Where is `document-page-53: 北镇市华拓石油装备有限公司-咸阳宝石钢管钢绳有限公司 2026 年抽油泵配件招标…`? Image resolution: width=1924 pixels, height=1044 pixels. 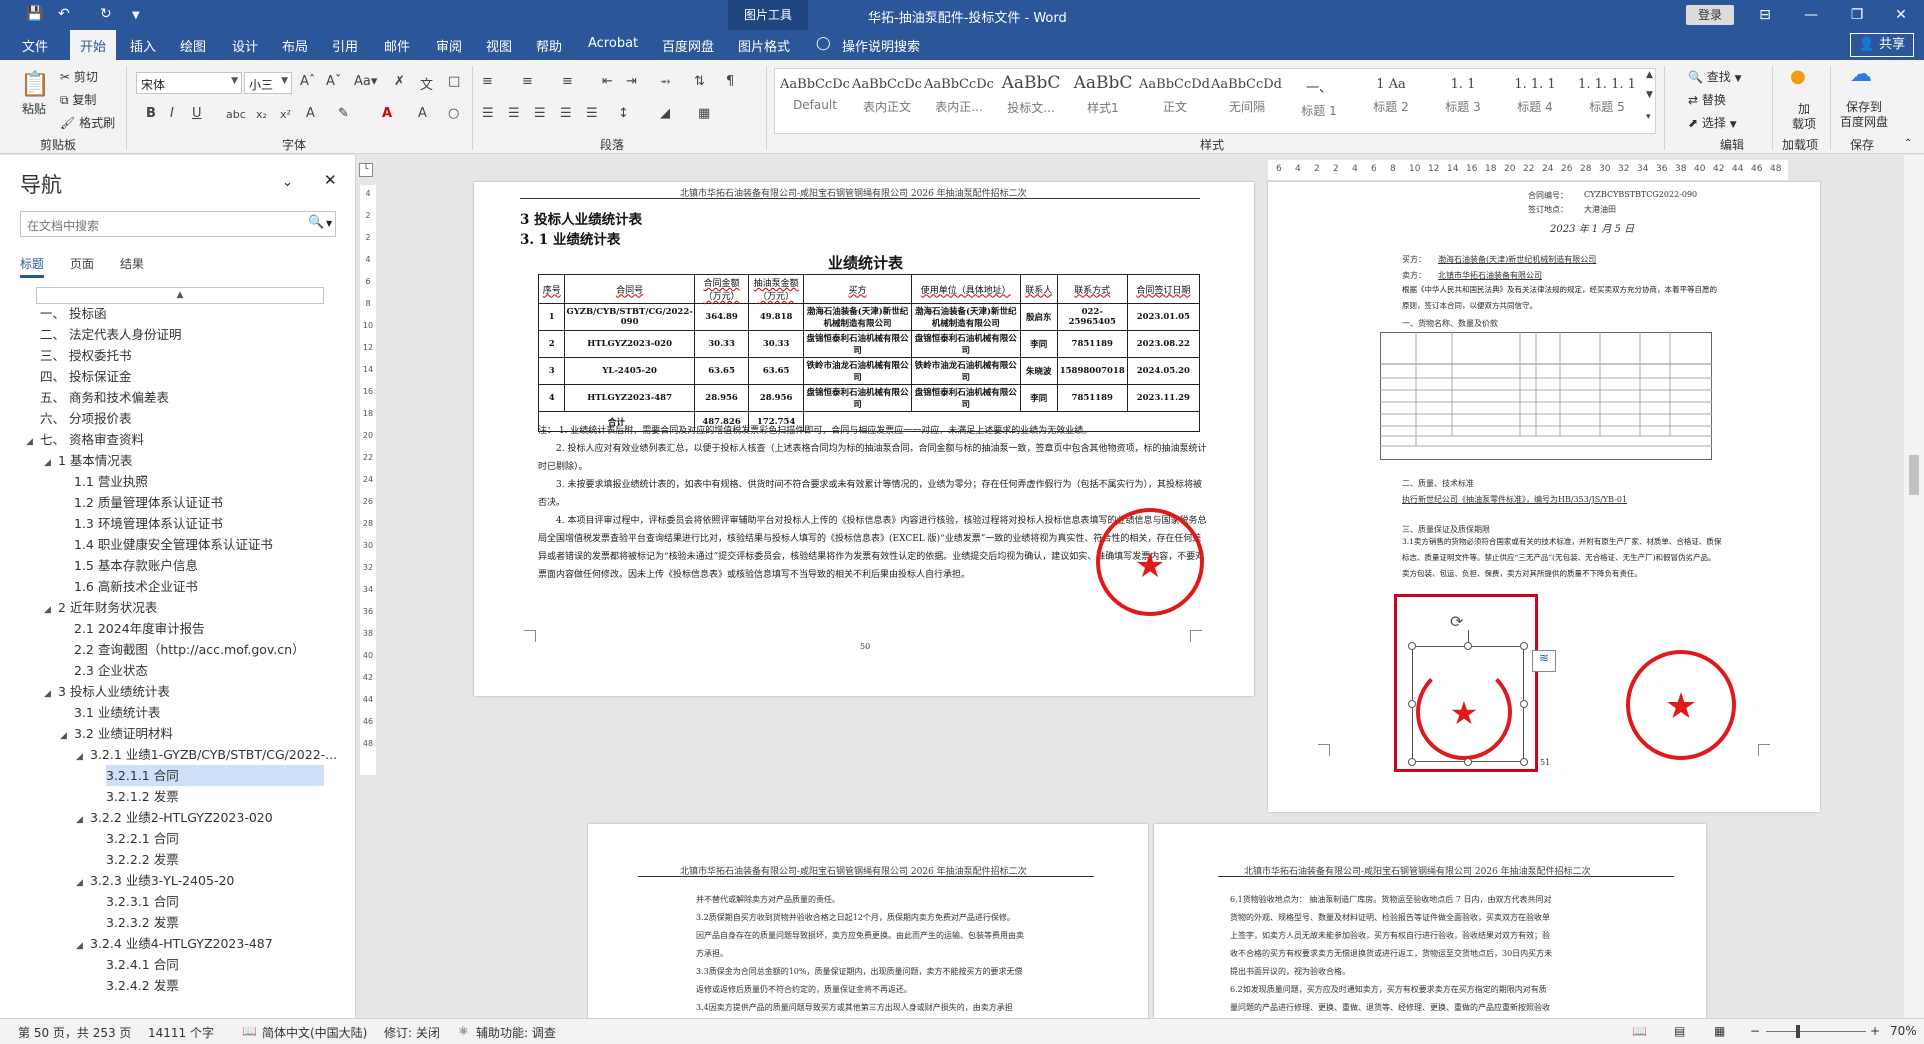
document-page-53: 北镇市华拓石油装备有限公司-咸阳宝石钢管钢绳有限公司 2026 年抽油泵配件招标… is located at coordinates (1430, 921).